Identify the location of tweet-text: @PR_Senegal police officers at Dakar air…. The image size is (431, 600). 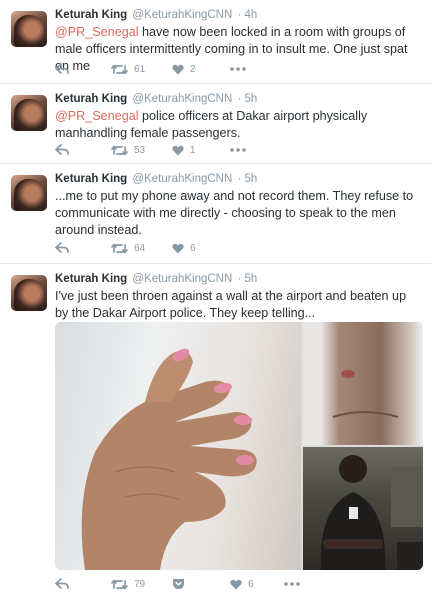
(238, 125).